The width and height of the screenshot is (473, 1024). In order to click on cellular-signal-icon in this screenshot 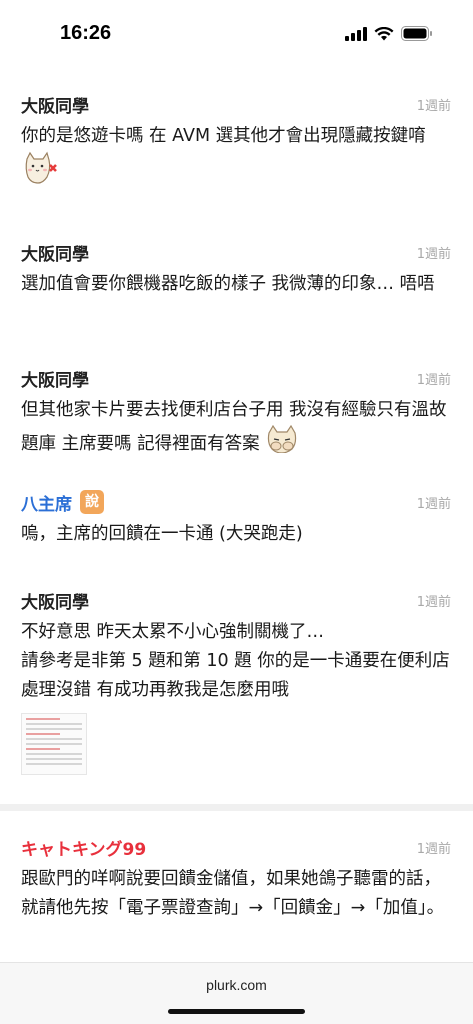, I will do `click(356, 33)`.